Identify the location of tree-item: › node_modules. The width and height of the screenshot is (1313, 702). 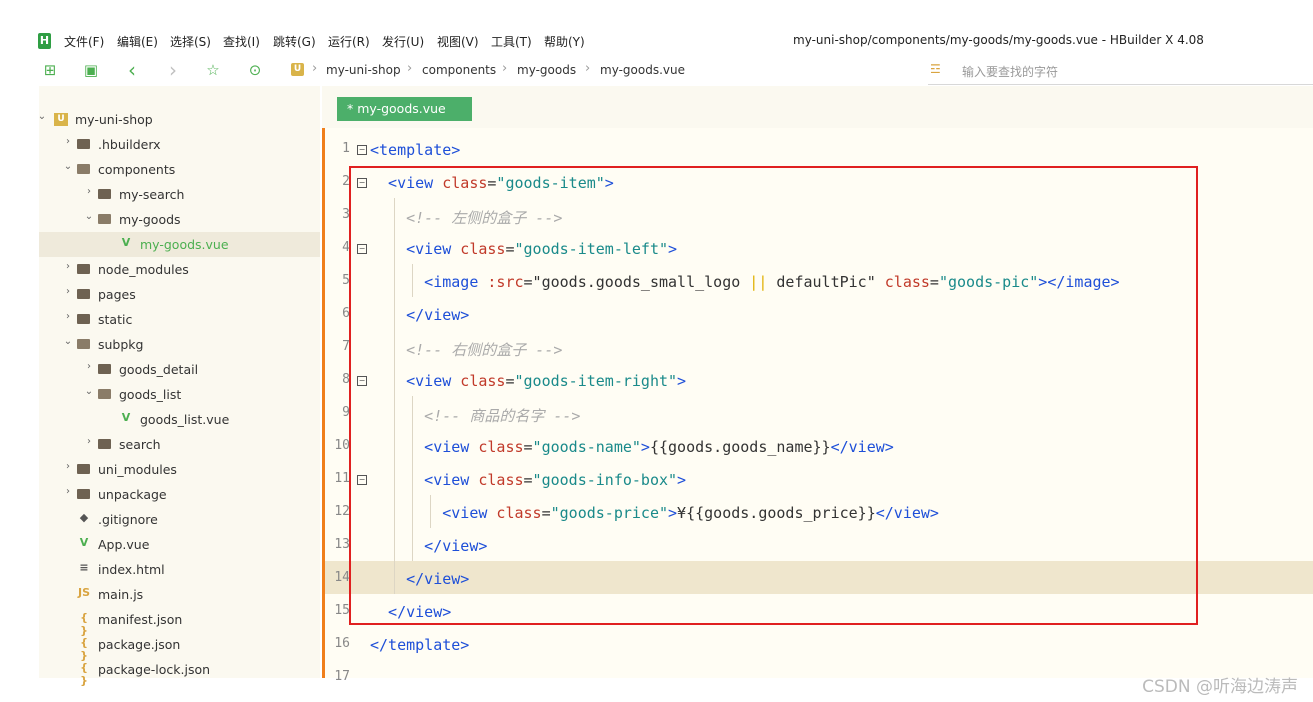
(179, 269).